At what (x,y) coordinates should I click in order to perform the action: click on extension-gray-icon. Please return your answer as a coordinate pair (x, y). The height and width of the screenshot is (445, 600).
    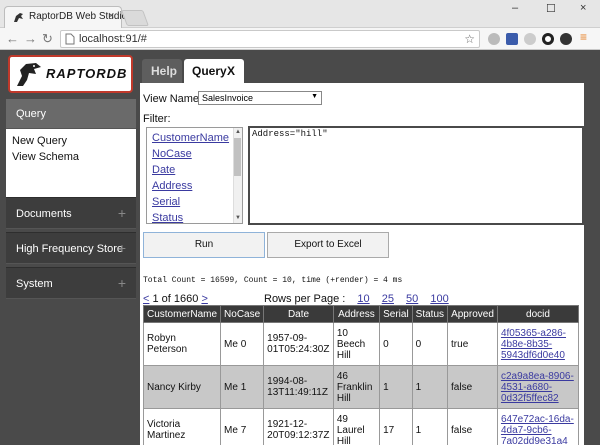
    Looking at the image, I should click on (530, 39).